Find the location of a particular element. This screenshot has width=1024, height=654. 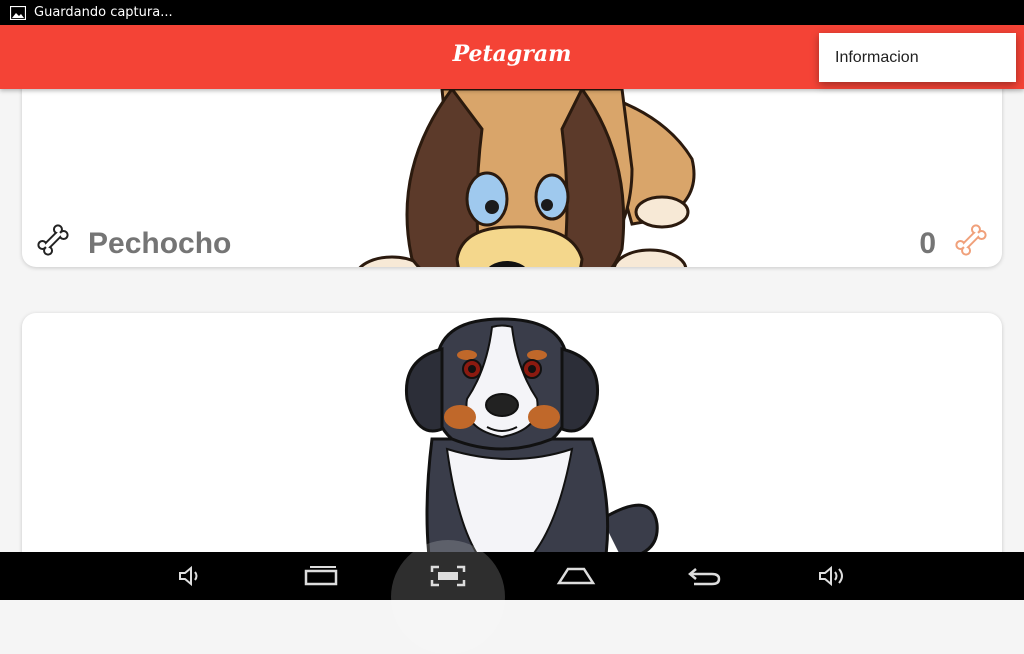

menu-item-informacion: Informacion is located at coordinates (877, 58).